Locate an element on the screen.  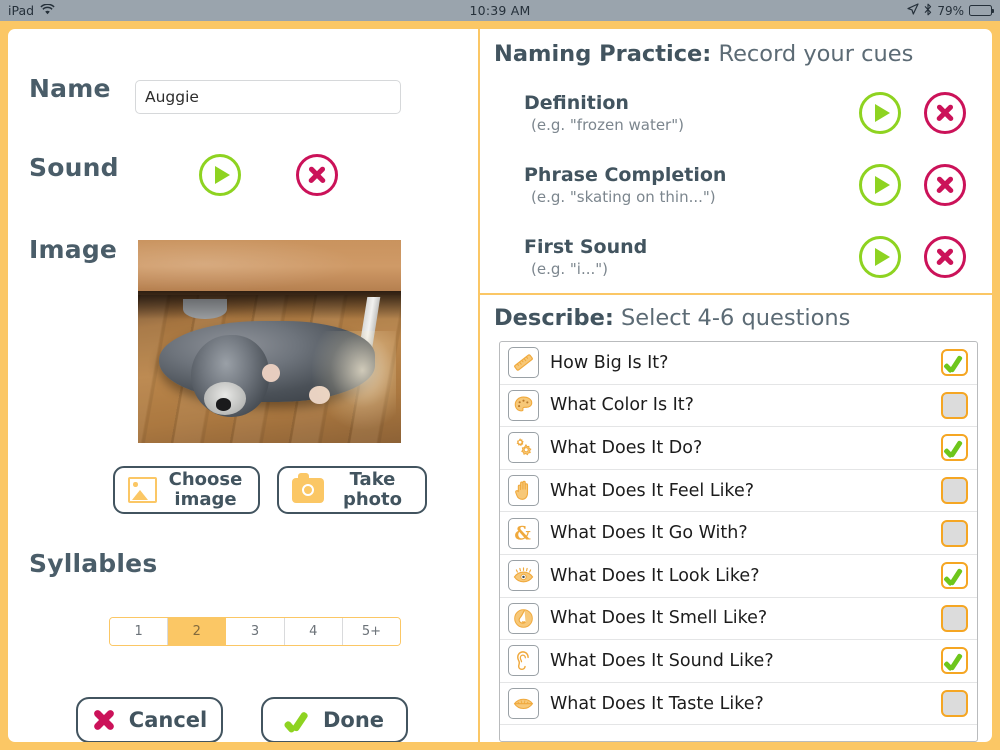
question-row: What Does It Sound Like? is located at coordinates (738, 661).